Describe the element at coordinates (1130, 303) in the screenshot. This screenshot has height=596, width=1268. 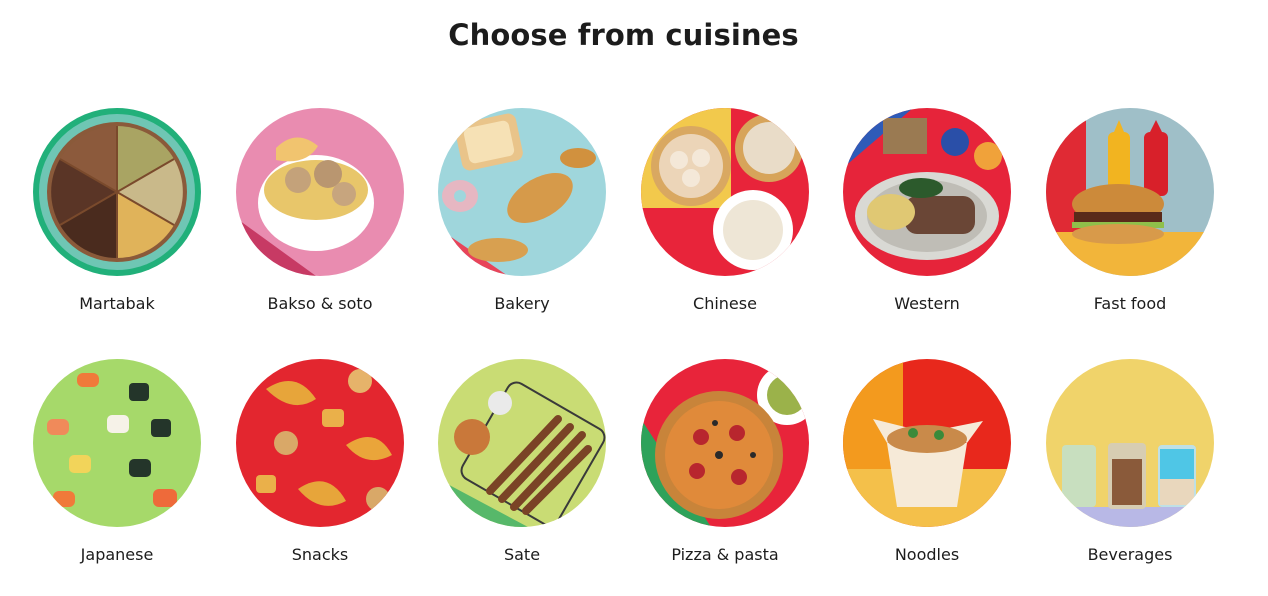
I see `cuisine-label: Fast food` at that location.